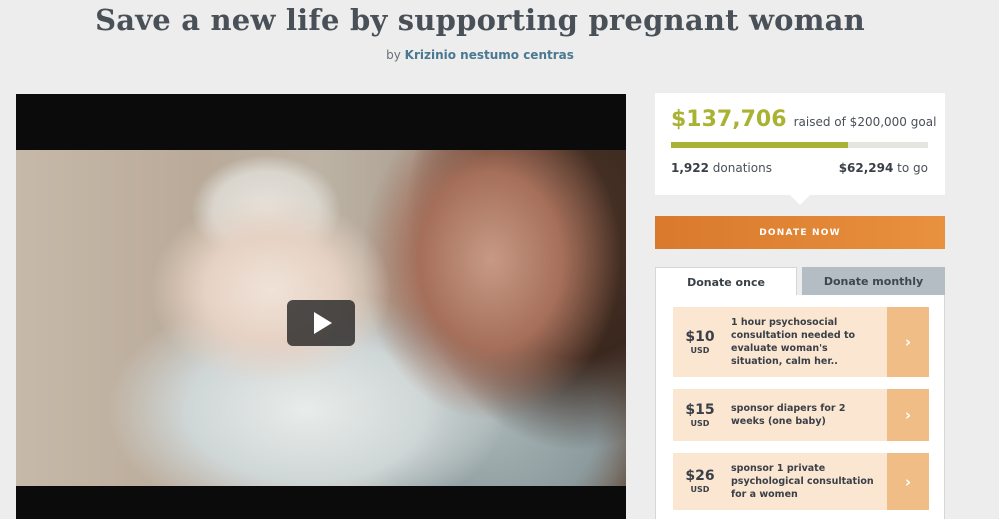  Describe the element at coordinates (700, 336) in the screenshot. I see `option-amount-value: $10` at that location.